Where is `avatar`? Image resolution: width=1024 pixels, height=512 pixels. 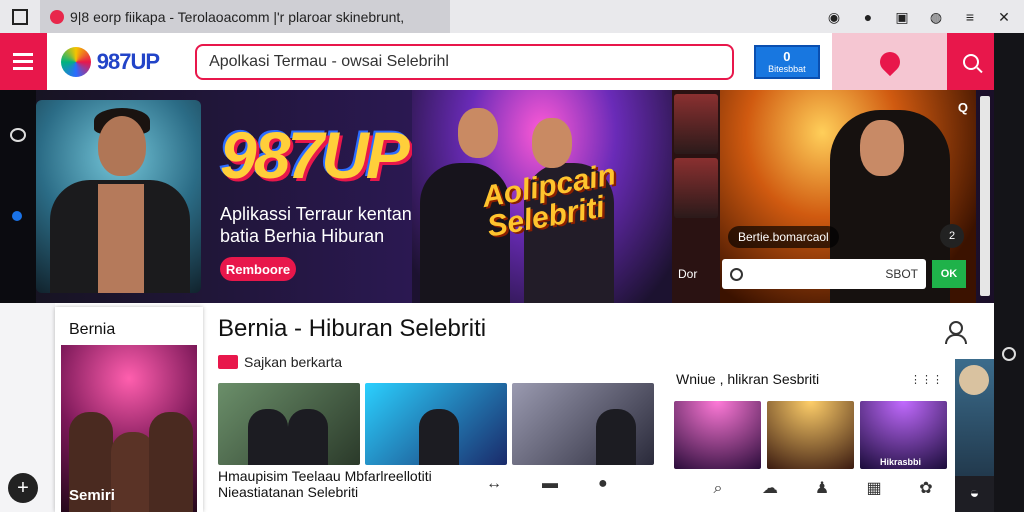 avatar is located at coordinates (974, 380).